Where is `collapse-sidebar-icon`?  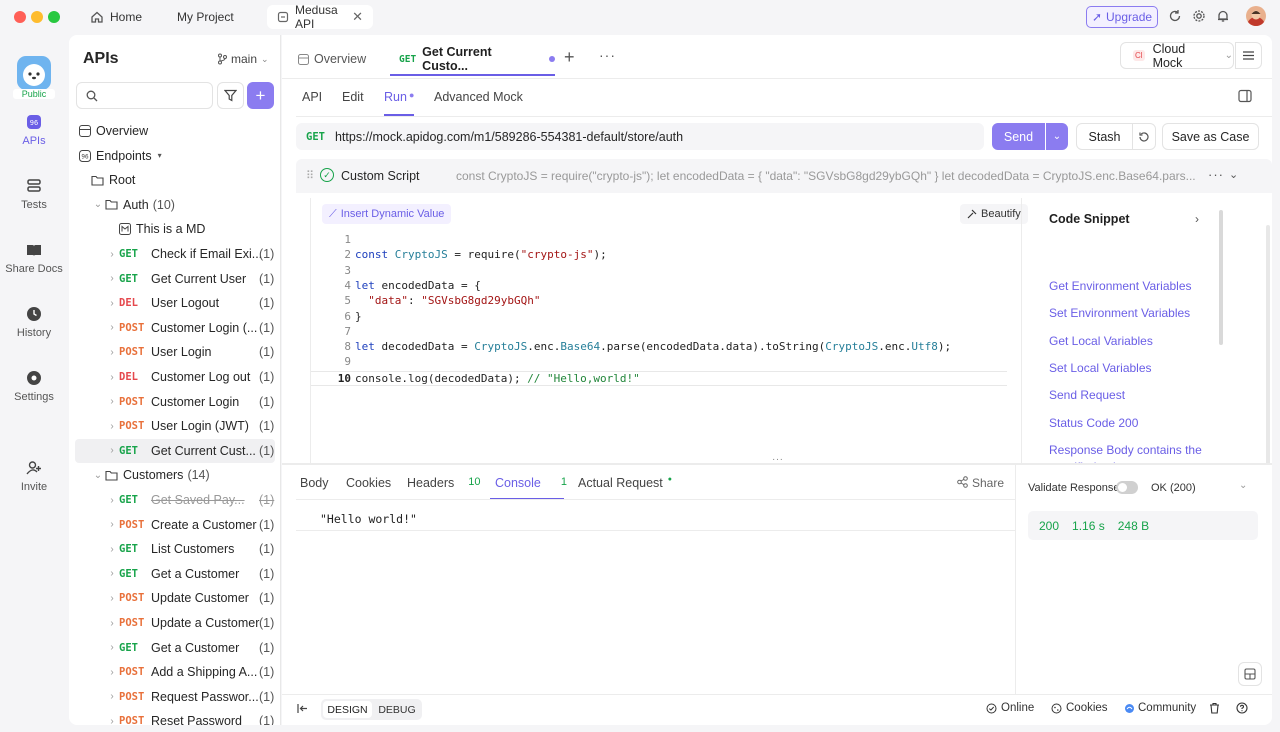
collapse-sidebar-icon is located at coordinates (302, 708).